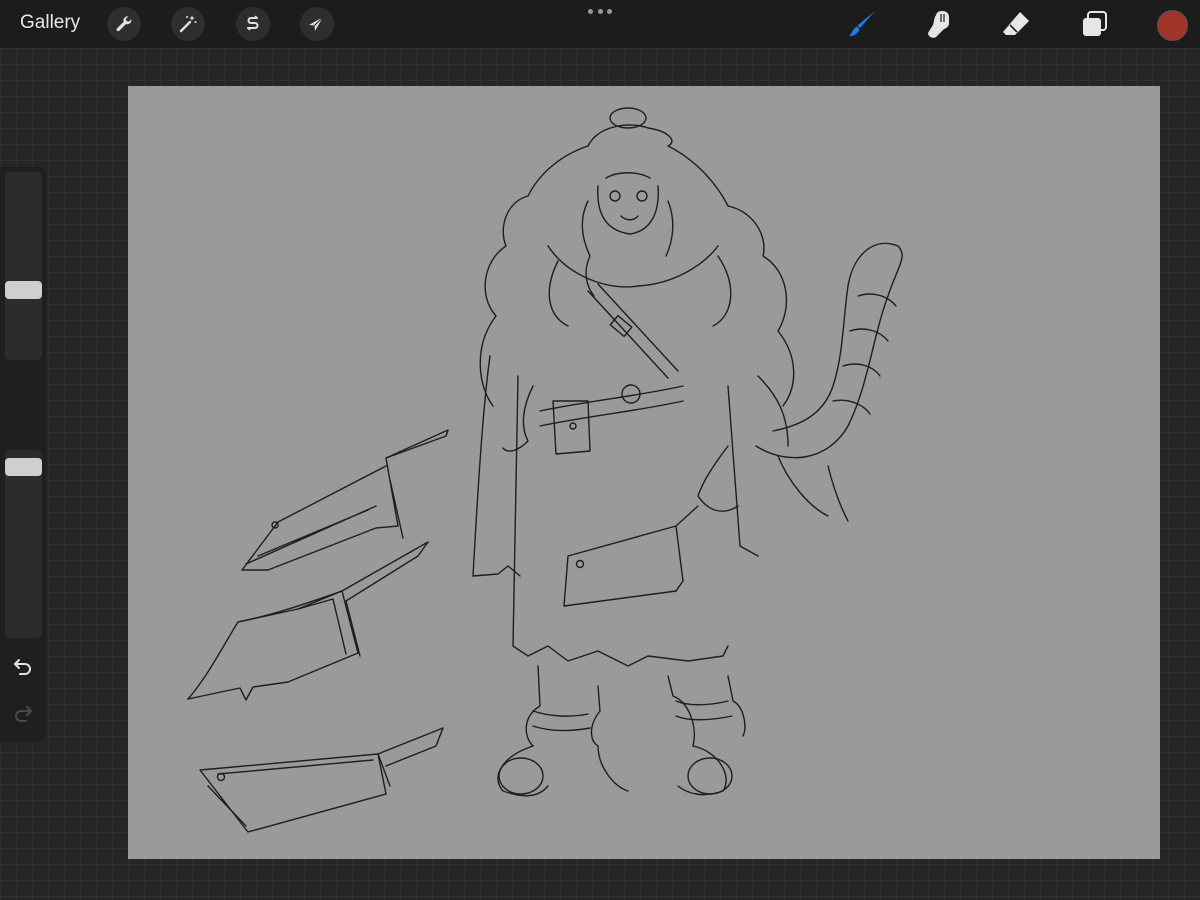  I want to click on arrow-cursor-icon, so click(316, 23).